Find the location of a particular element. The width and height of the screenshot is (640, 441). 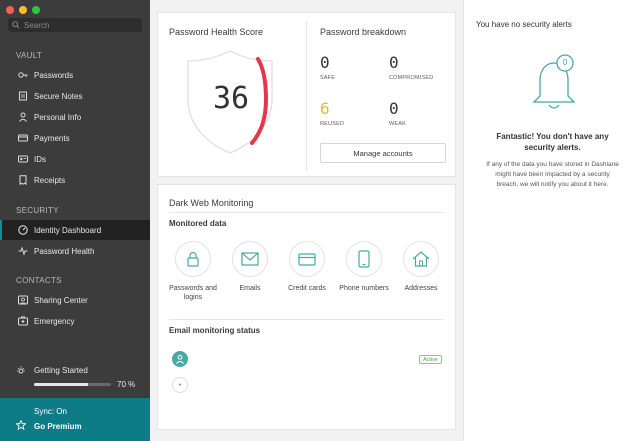

section-label-security: SECURITY is located at coordinates (37, 210).